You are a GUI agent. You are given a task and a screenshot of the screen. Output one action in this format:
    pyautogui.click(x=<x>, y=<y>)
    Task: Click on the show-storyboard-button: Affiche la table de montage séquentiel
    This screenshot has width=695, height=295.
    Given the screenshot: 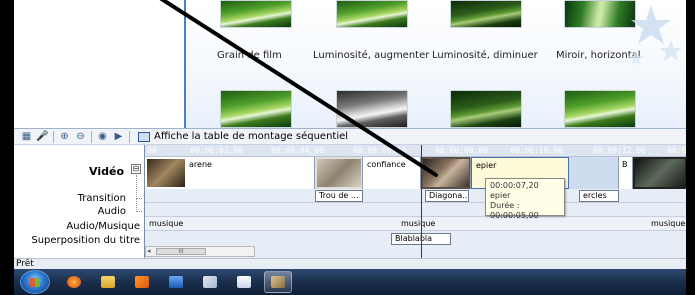 What is the action you would take?
    pyautogui.click(x=243, y=136)
    